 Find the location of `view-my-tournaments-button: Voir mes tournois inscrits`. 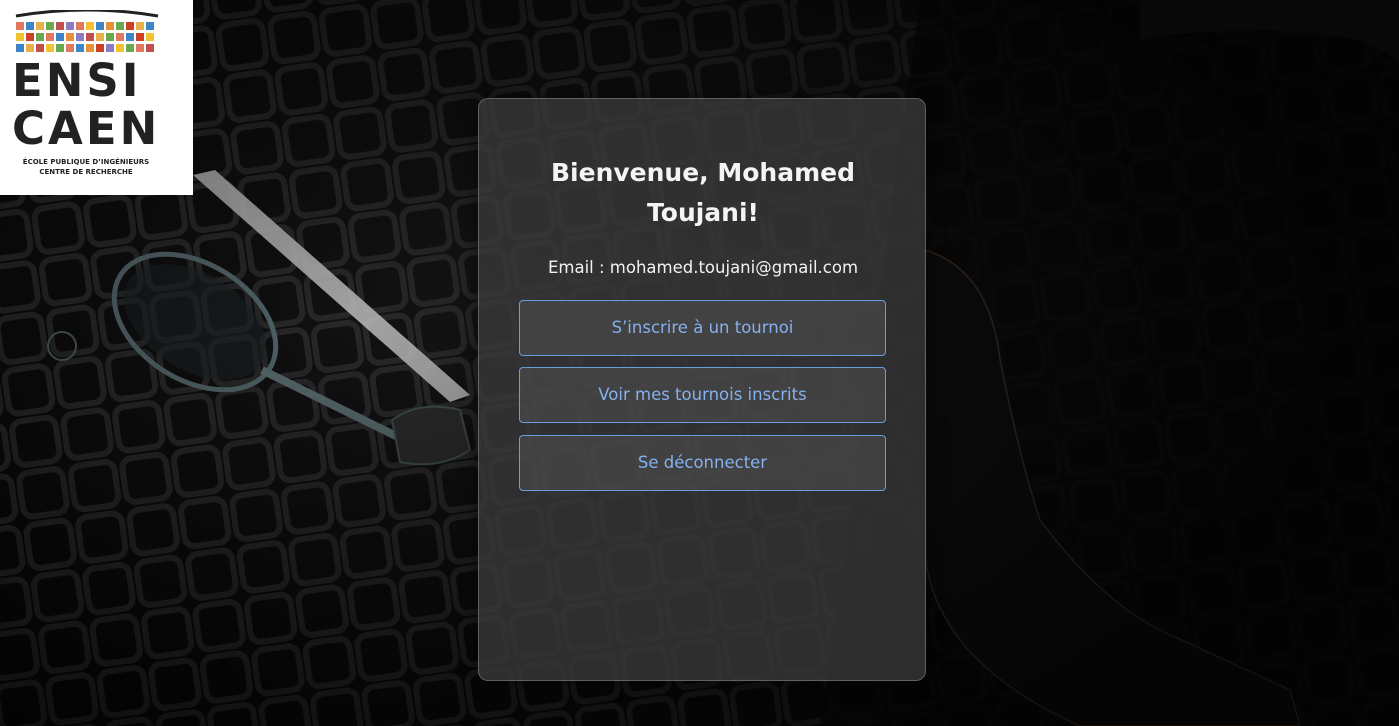

view-my-tournaments-button: Voir mes tournois inscrits is located at coordinates (702, 395).